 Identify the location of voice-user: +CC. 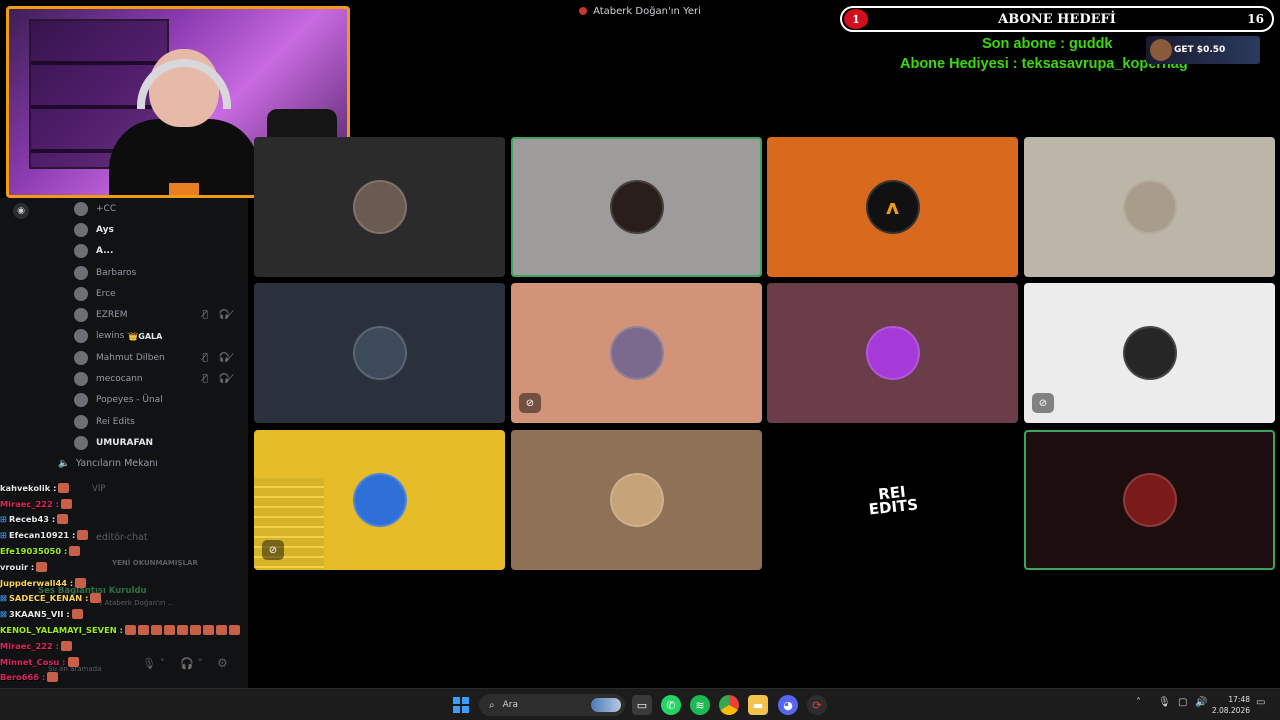
(161, 208).